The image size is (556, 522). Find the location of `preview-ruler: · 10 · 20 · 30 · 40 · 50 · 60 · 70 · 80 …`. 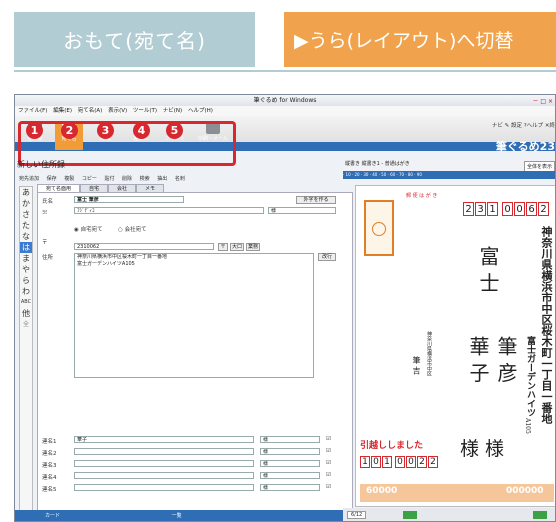

preview-ruler: · 10 · 20 · 30 · 40 · 50 · 60 · 70 · 80 … is located at coordinates (449, 175).